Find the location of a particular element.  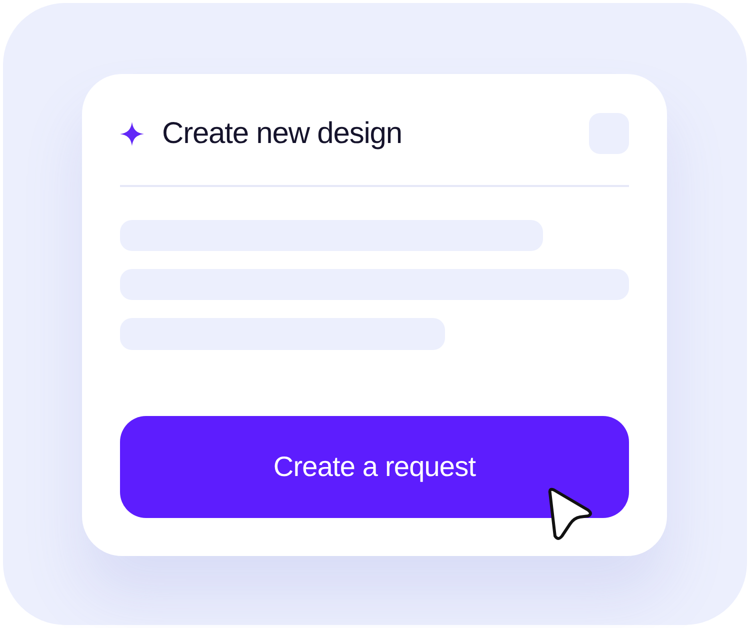

create-request-button: Create a request is located at coordinates (374, 467).